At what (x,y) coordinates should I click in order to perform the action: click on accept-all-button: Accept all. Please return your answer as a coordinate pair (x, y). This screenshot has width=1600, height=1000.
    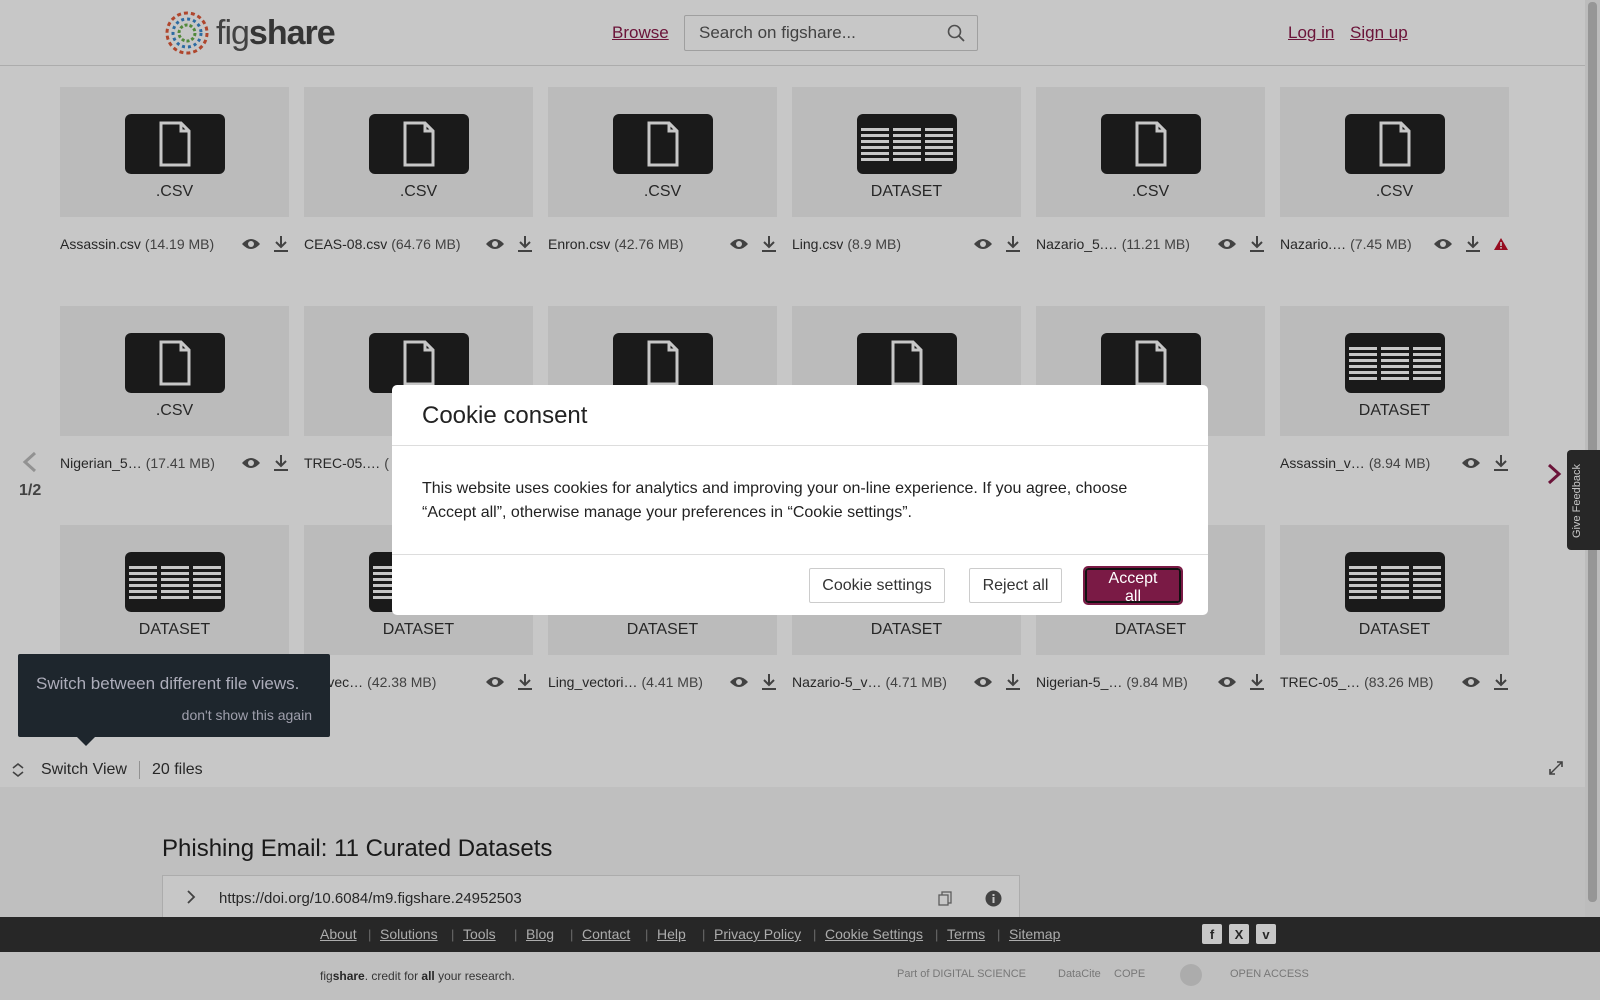
    Looking at the image, I should click on (1133, 585).